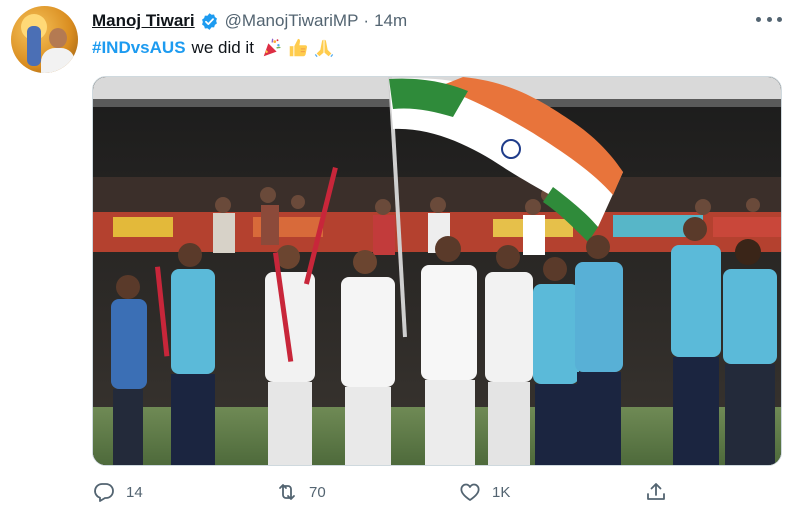  I want to click on folded-hands-icon, so click(324, 48).